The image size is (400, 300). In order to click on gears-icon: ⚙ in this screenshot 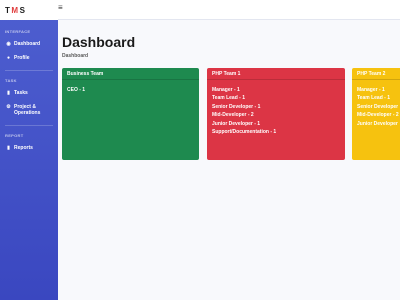, I will do `click(8, 107)`.